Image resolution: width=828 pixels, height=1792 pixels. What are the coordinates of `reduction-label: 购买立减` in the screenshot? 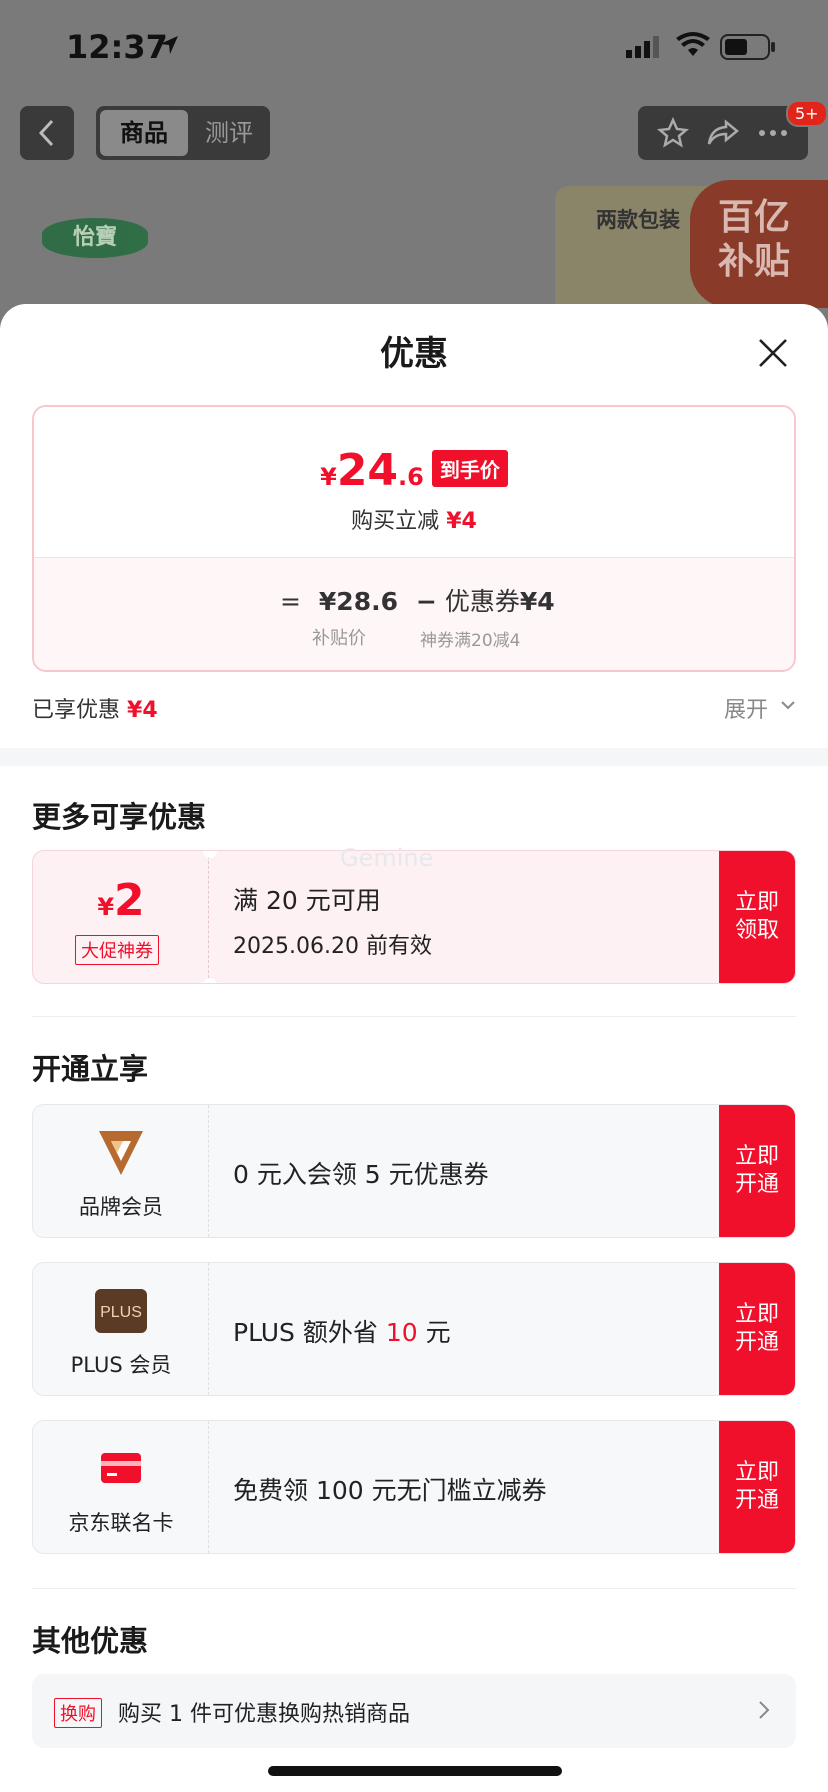 It's located at (395, 521).